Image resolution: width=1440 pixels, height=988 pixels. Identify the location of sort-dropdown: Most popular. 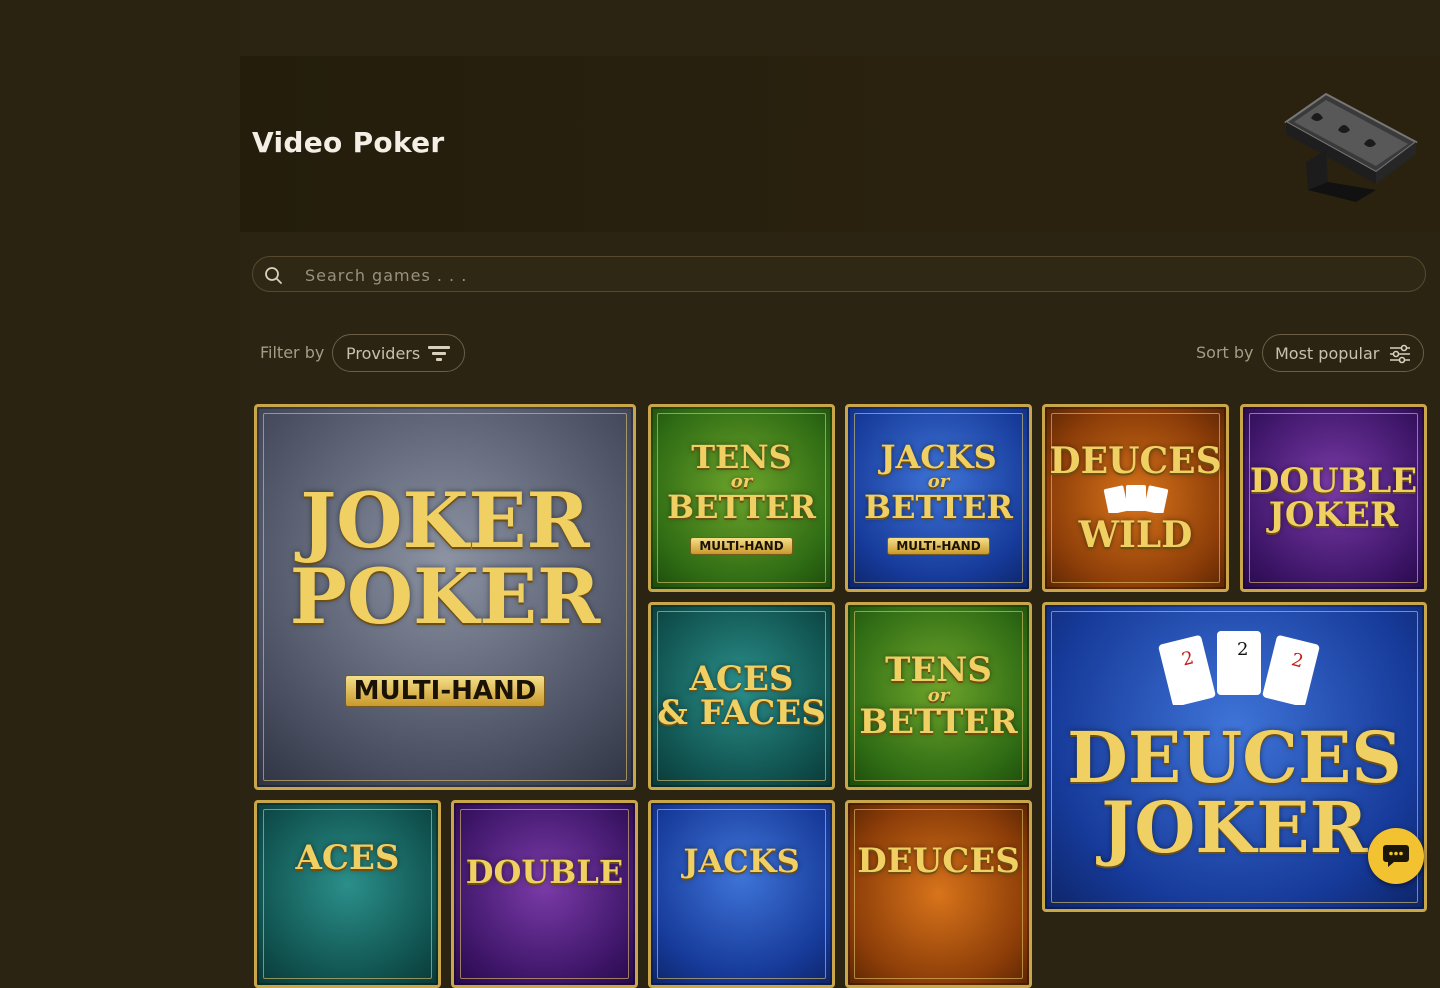
(1343, 353).